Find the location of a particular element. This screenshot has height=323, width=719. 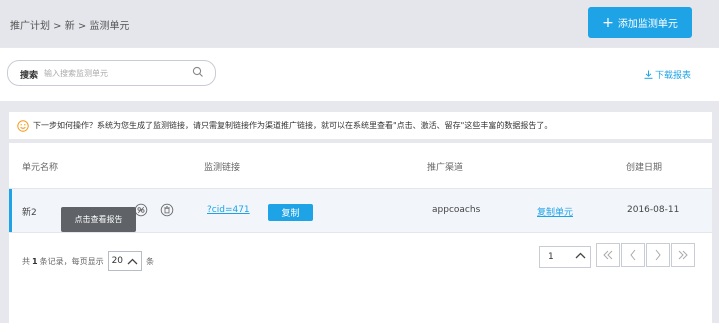

next-page-button is located at coordinates (658, 255).